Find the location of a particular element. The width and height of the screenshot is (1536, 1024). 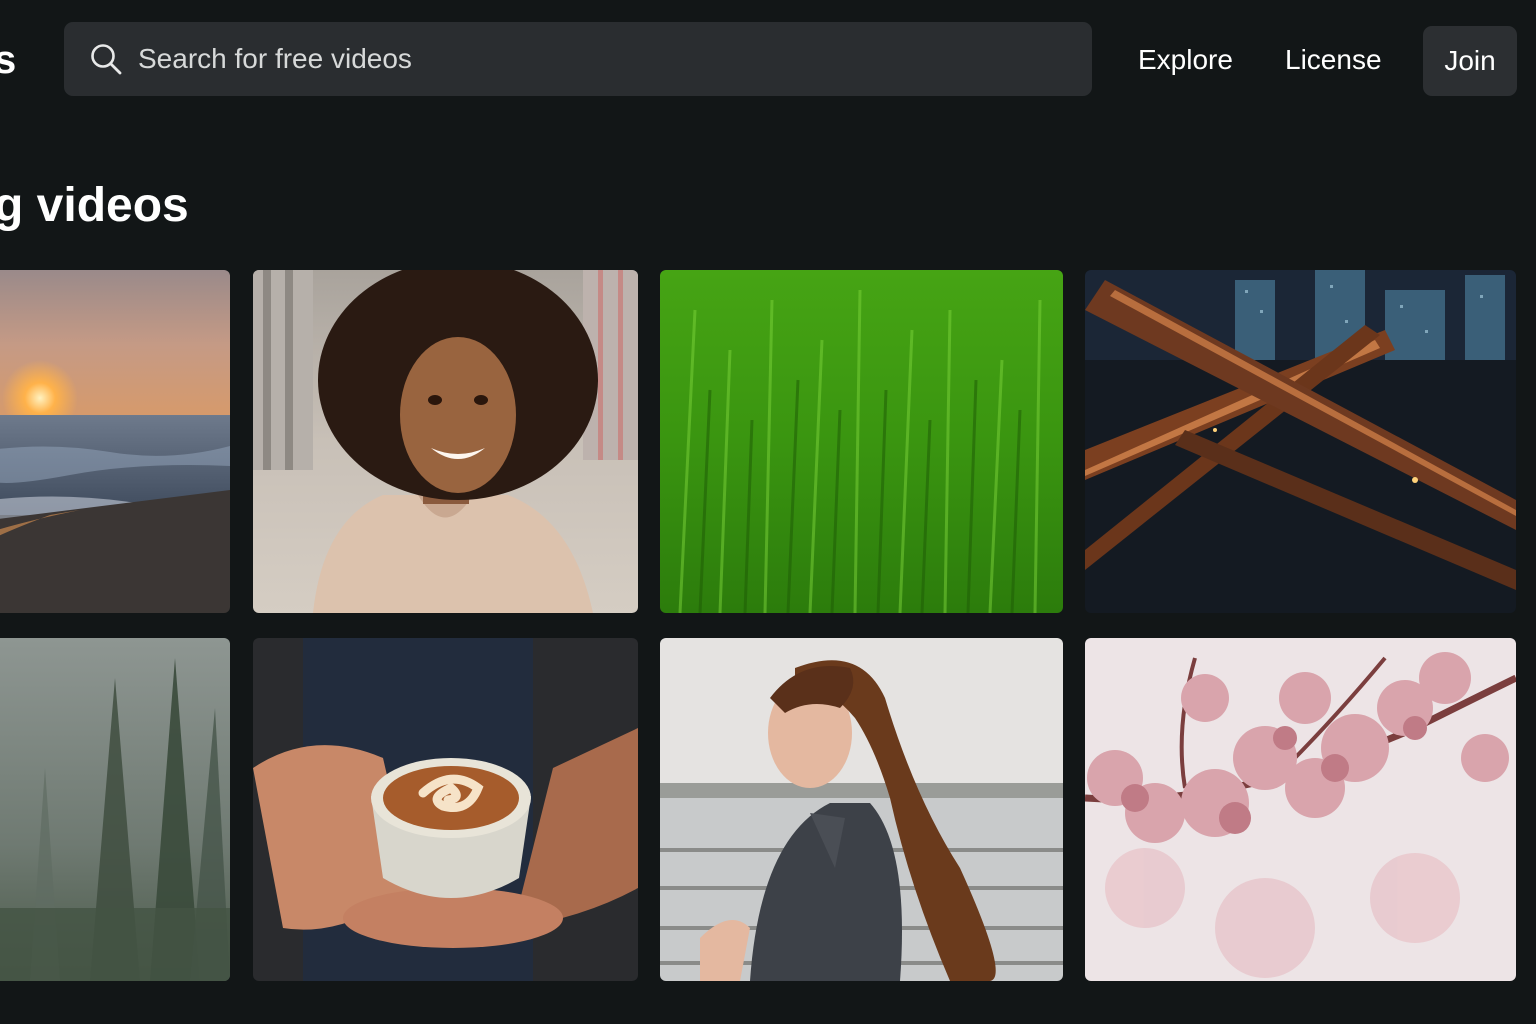

search-bar is located at coordinates (578, 59).